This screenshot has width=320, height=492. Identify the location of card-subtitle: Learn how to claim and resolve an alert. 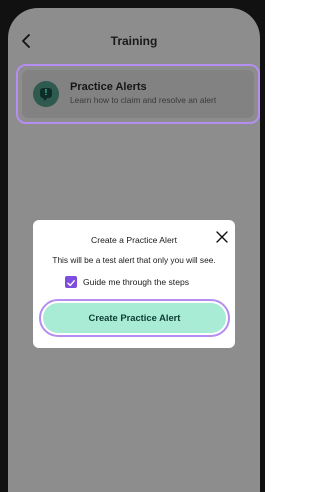
(143, 100).